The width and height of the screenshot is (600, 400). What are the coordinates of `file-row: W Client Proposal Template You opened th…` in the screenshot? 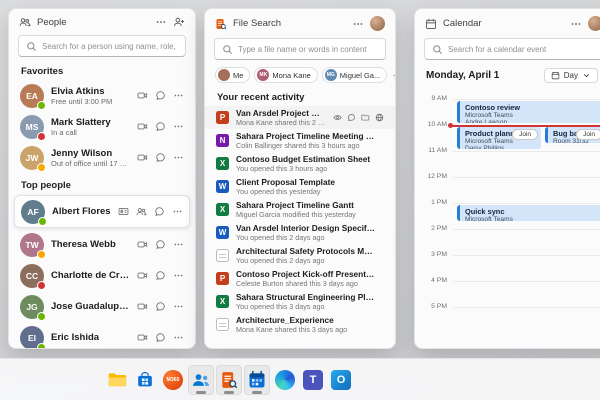 It's located at (300, 186).